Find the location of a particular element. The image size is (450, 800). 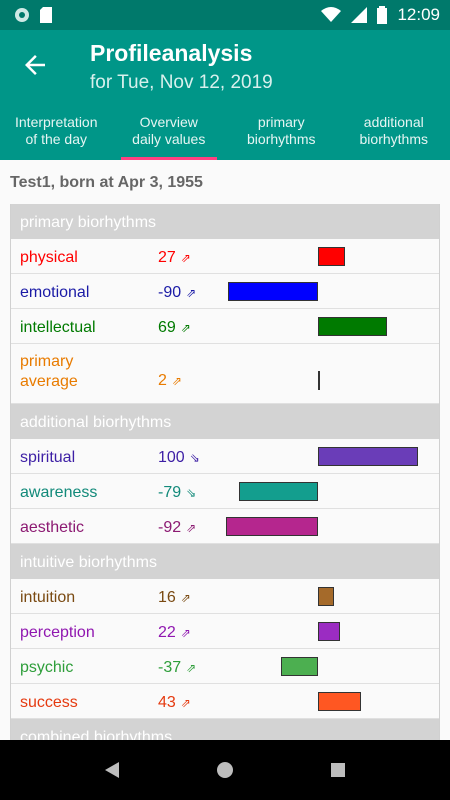

signal-icon is located at coordinates (359, 15).